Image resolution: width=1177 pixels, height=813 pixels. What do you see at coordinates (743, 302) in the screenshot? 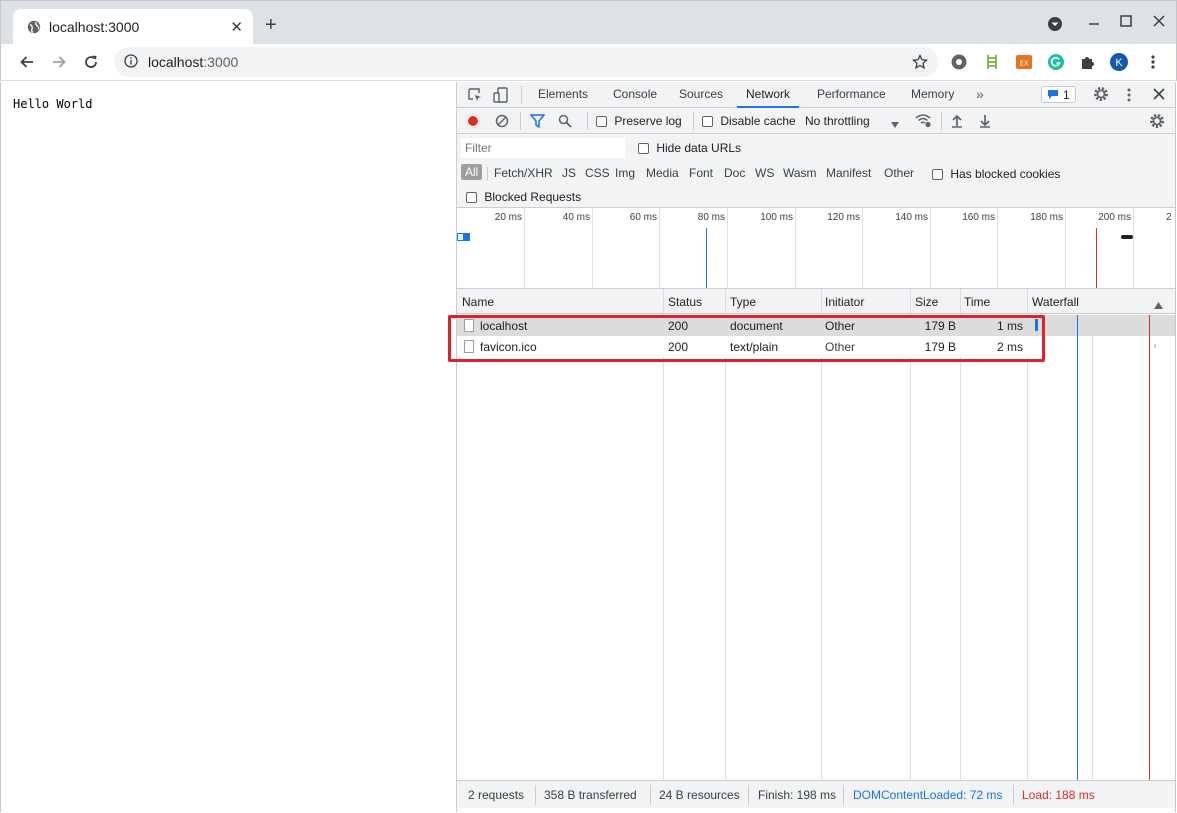
I see `col-type: Type` at bounding box center [743, 302].